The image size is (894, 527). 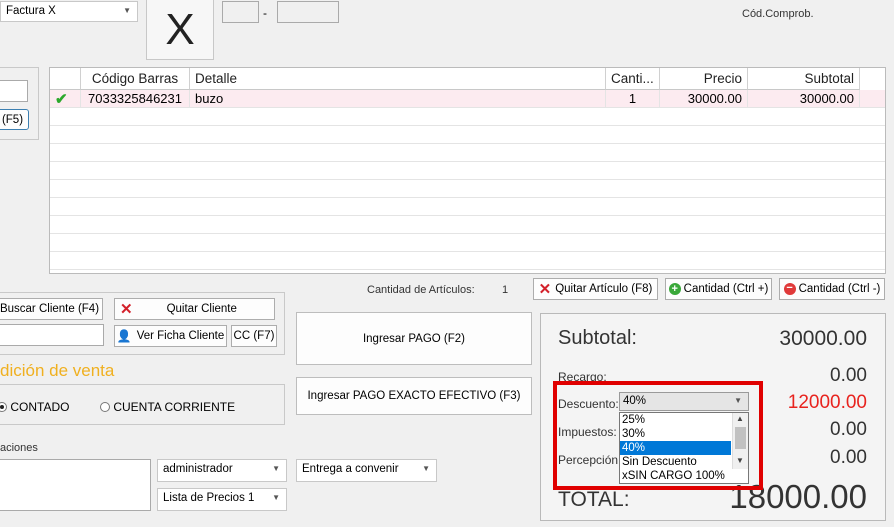 What do you see at coordinates (222, 499) in the screenshot?
I see `lista-precios-select: Lista de Precios 1 ▼` at bounding box center [222, 499].